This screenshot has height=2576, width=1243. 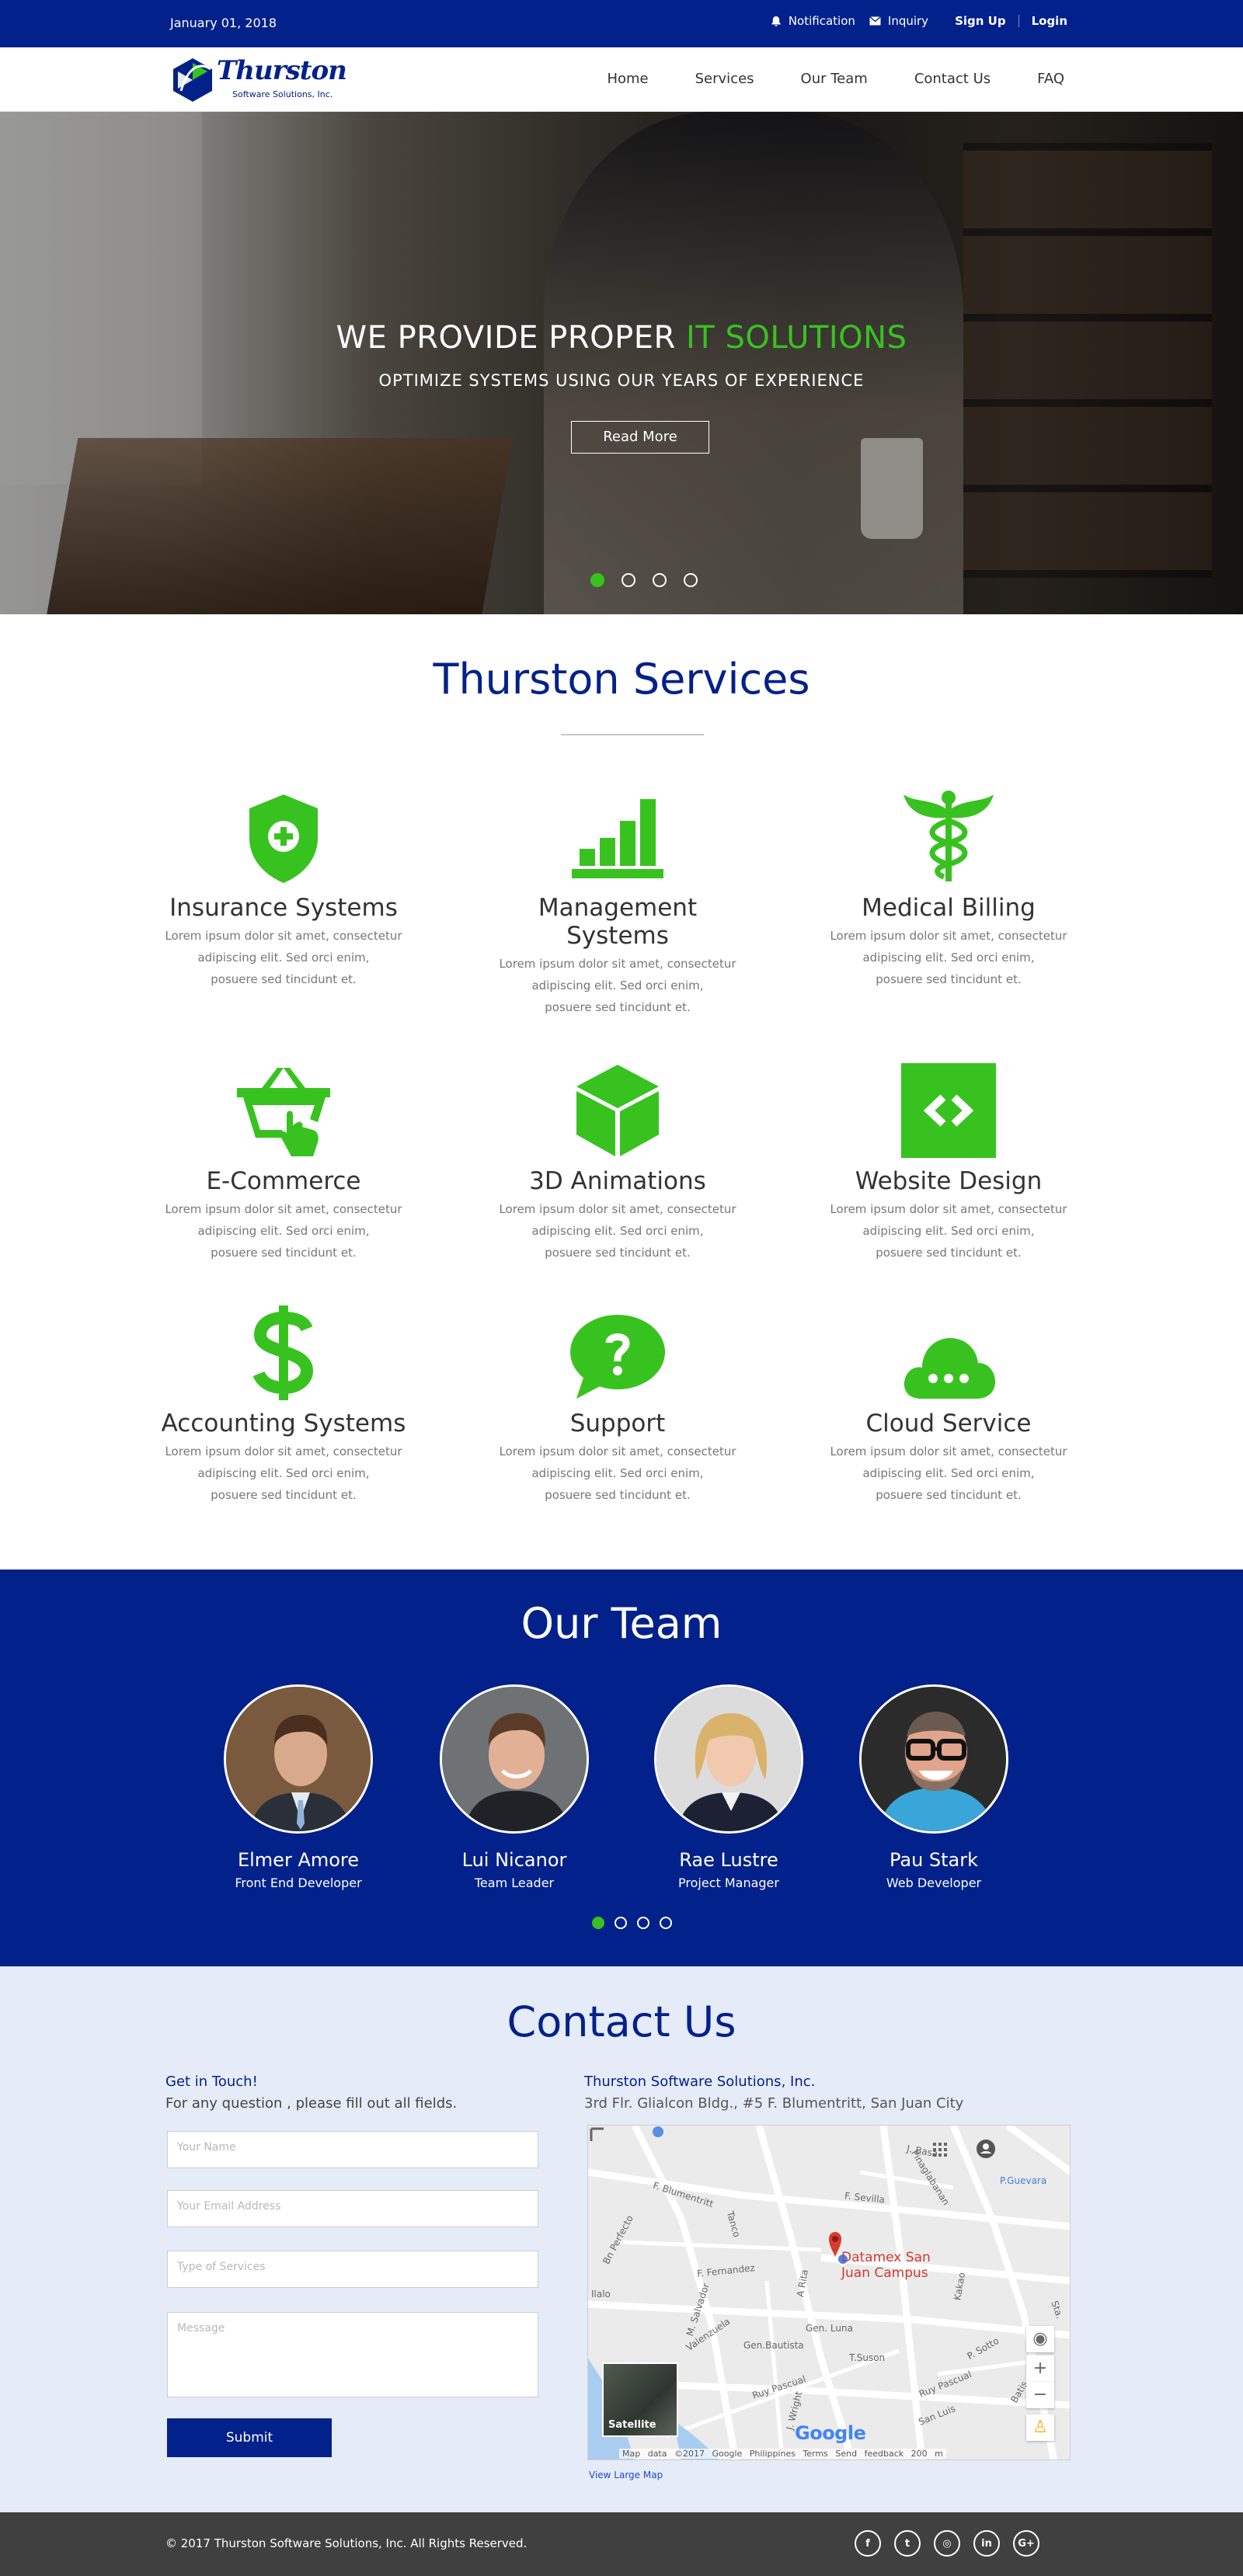 What do you see at coordinates (952, 79) in the screenshot?
I see `nav-contact-us: Contact Us` at bounding box center [952, 79].